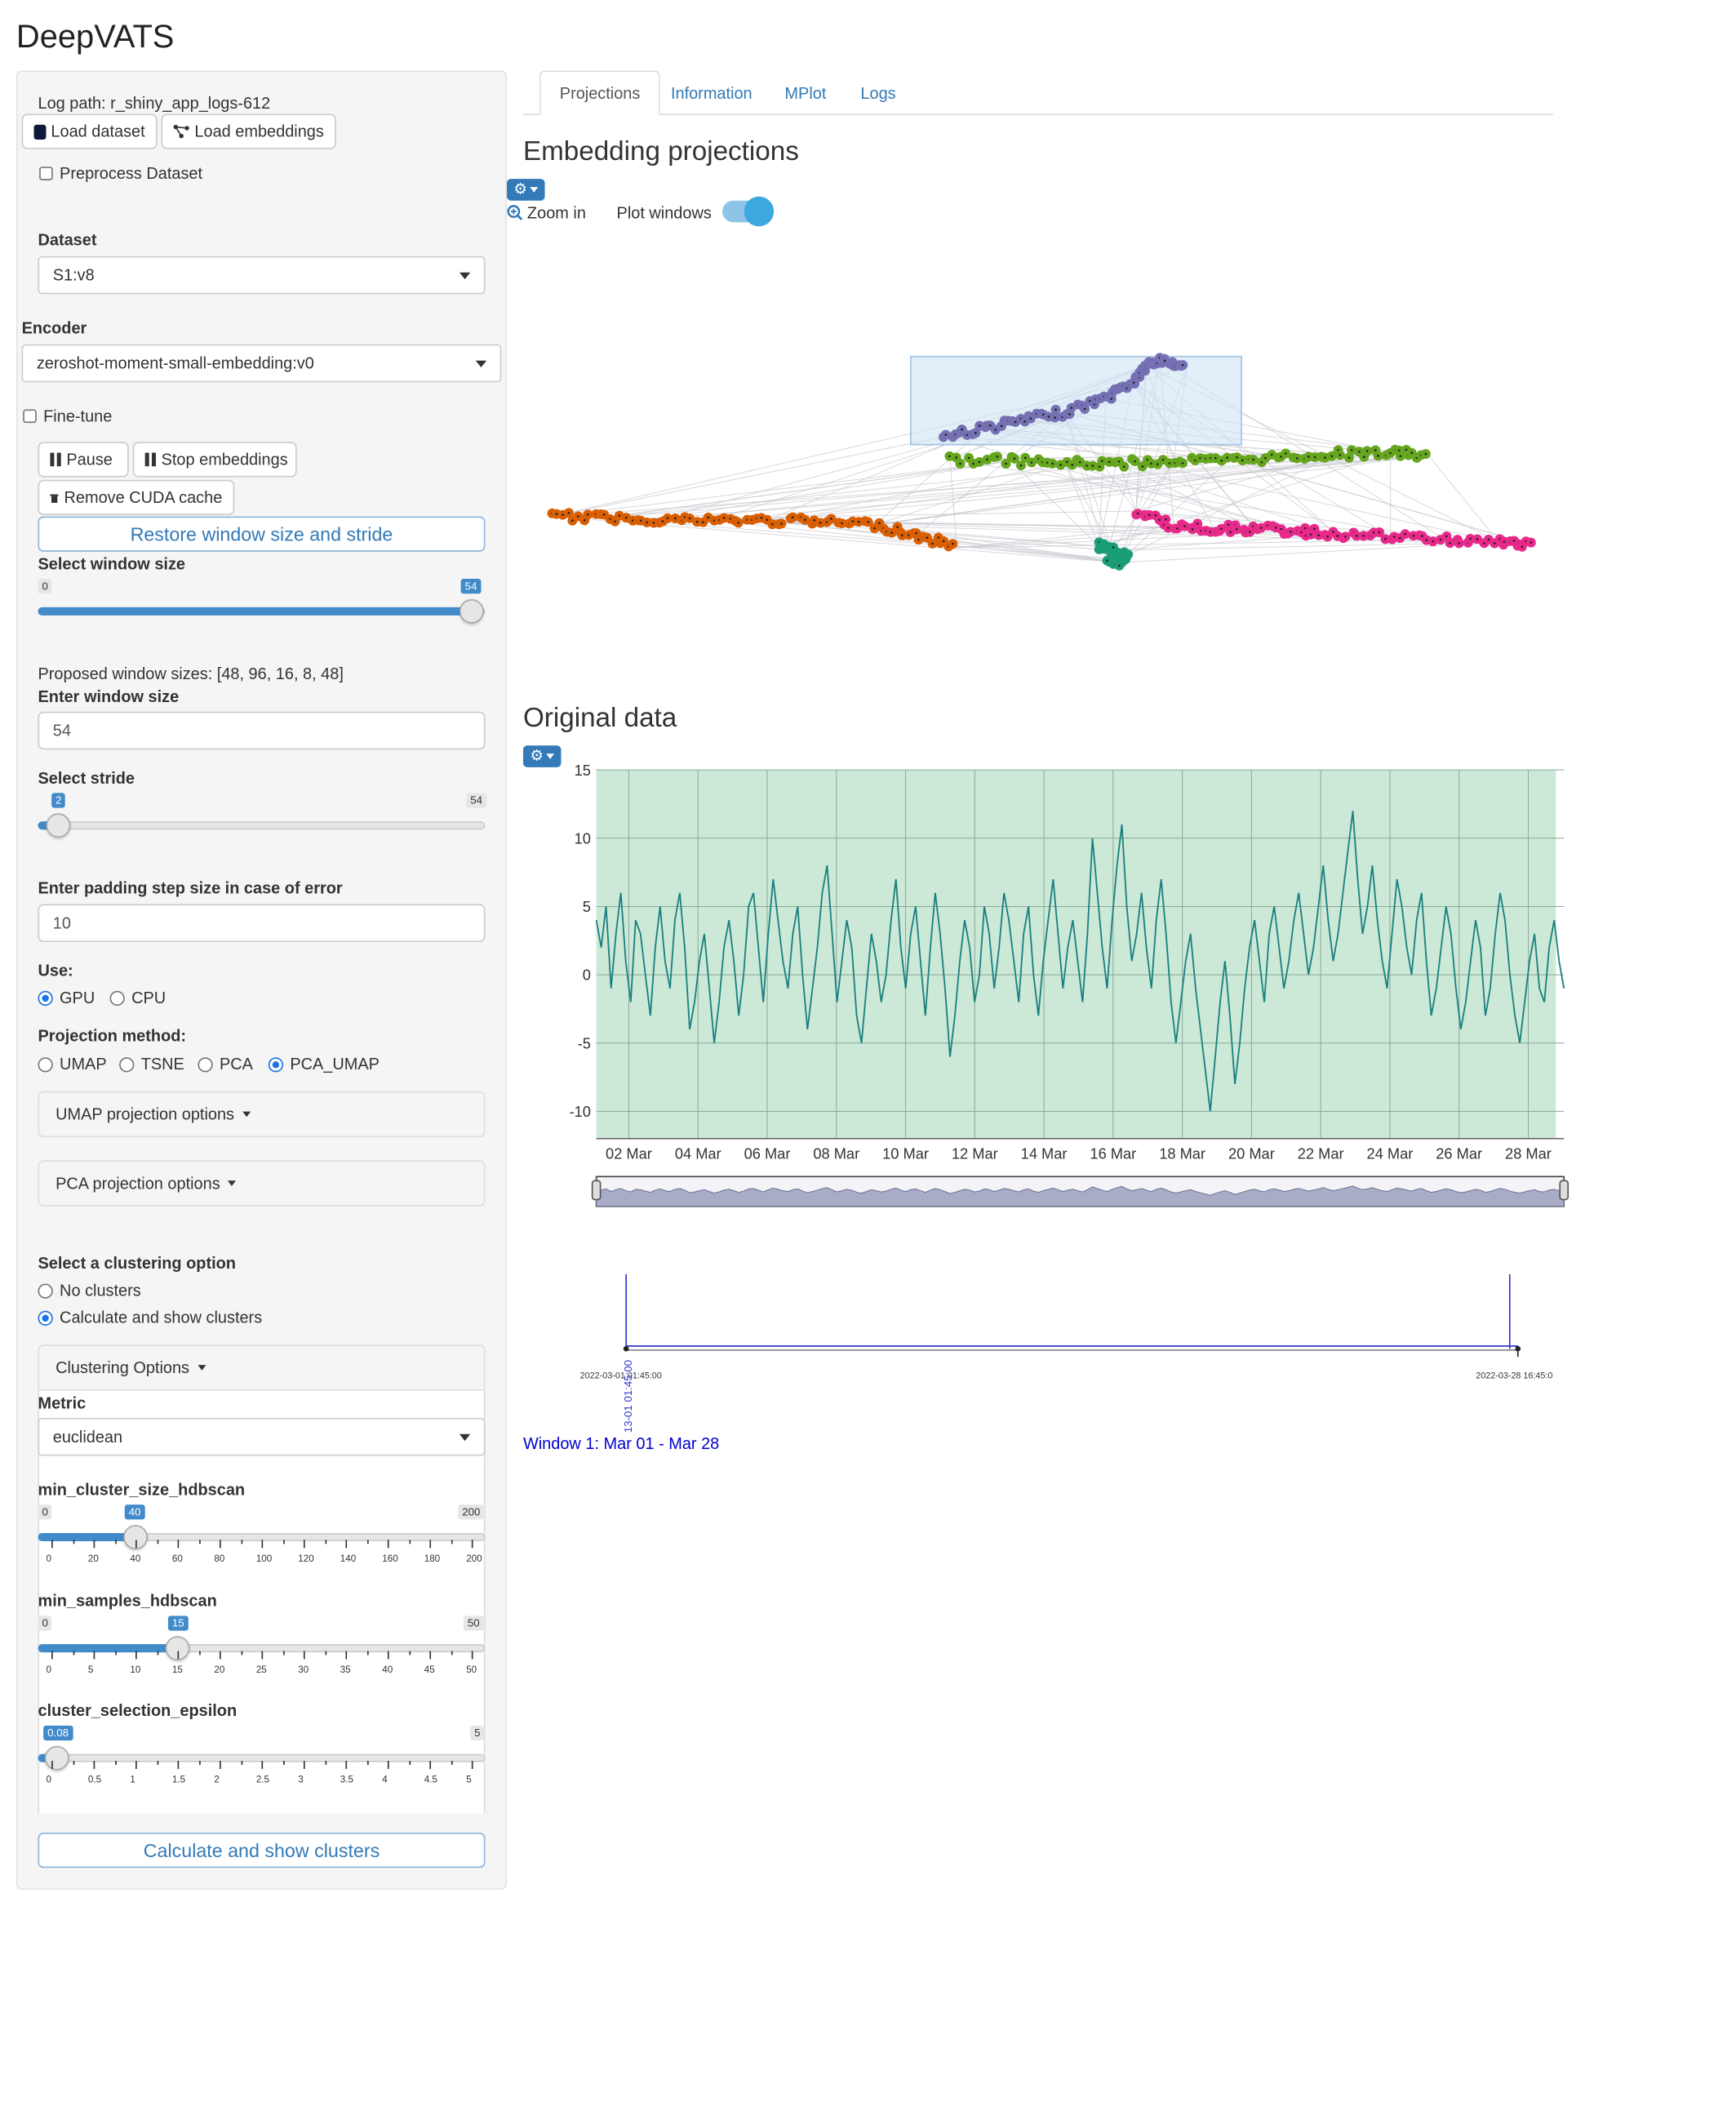  What do you see at coordinates (117, 997) in the screenshot?
I see `radio-cpu` at bounding box center [117, 997].